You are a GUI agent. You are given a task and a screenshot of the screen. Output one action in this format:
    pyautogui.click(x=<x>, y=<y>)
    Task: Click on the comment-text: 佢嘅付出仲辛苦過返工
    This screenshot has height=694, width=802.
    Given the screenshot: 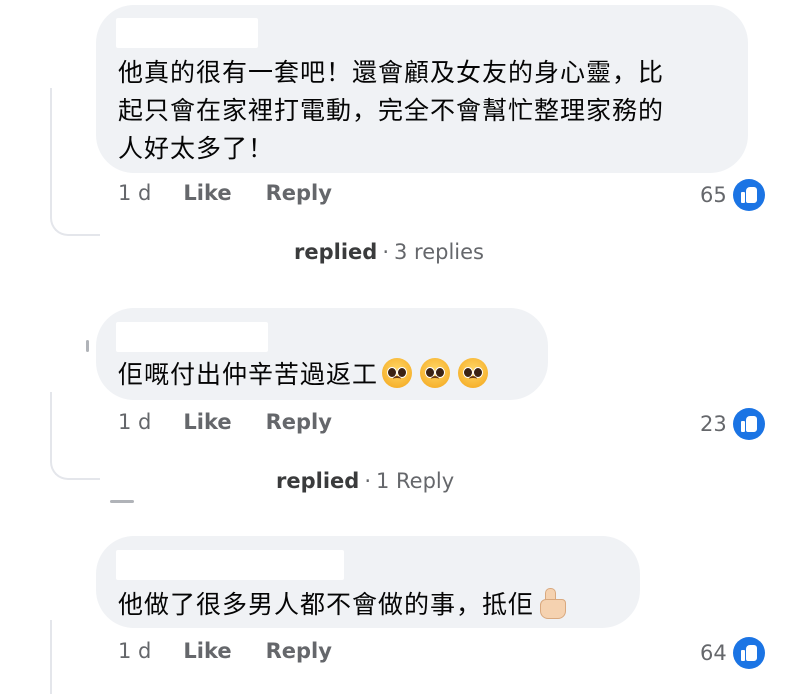 What is the action you would take?
    pyautogui.click(x=328, y=375)
    